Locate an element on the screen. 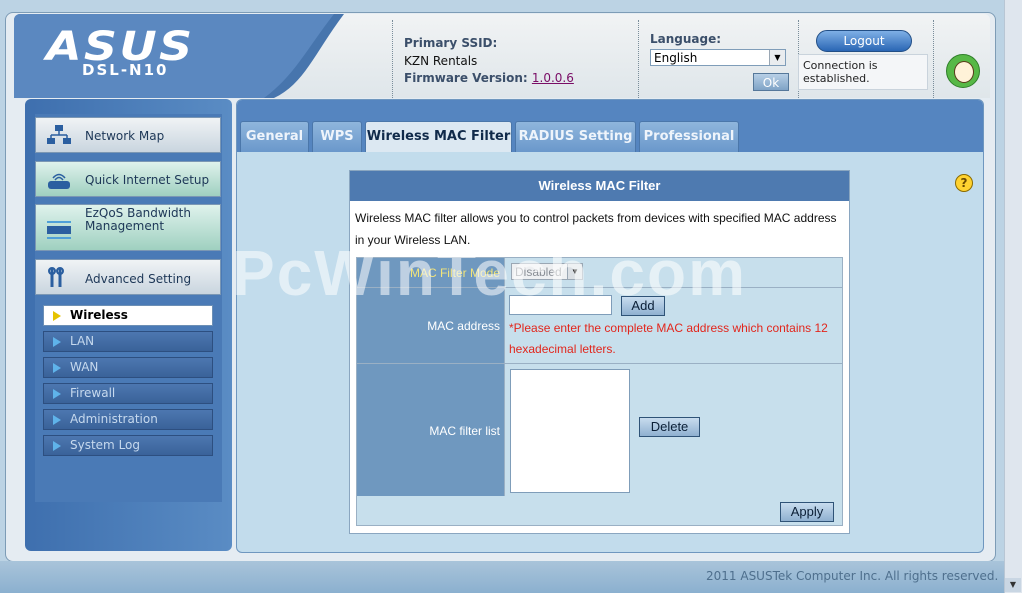 The image size is (1022, 593). language-label: Language: is located at coordinates (686, 39).